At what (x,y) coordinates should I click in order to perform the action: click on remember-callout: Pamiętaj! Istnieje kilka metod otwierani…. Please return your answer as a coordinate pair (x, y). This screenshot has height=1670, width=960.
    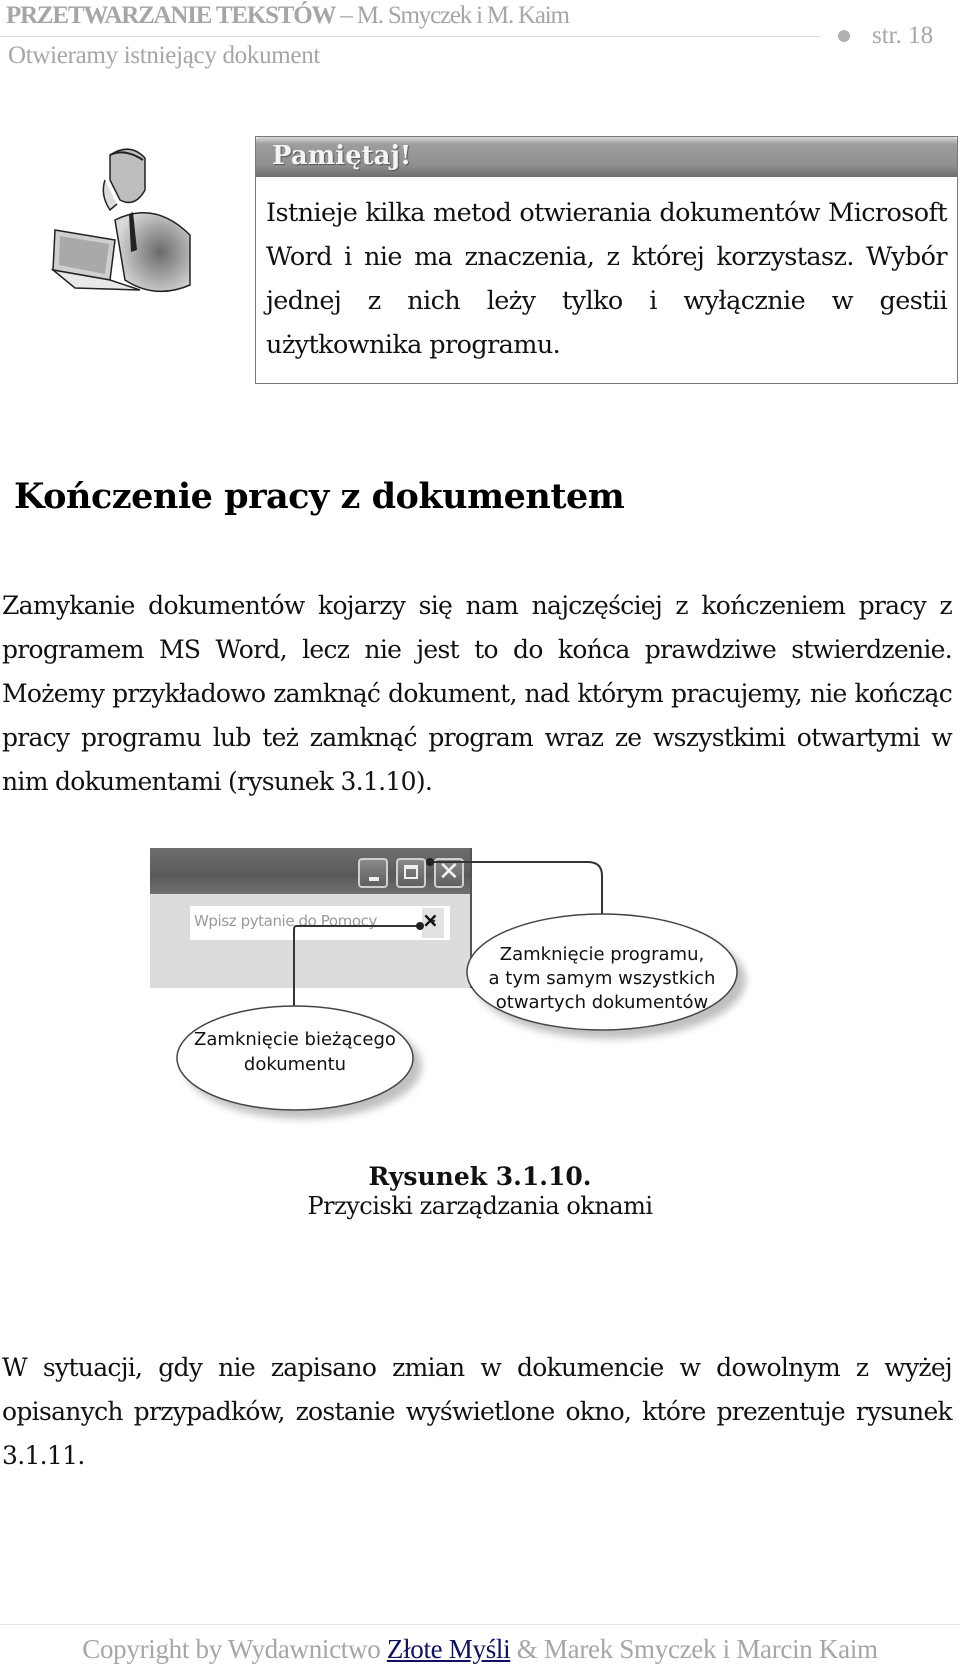
    Looking at the image, I should click on (606, 260).